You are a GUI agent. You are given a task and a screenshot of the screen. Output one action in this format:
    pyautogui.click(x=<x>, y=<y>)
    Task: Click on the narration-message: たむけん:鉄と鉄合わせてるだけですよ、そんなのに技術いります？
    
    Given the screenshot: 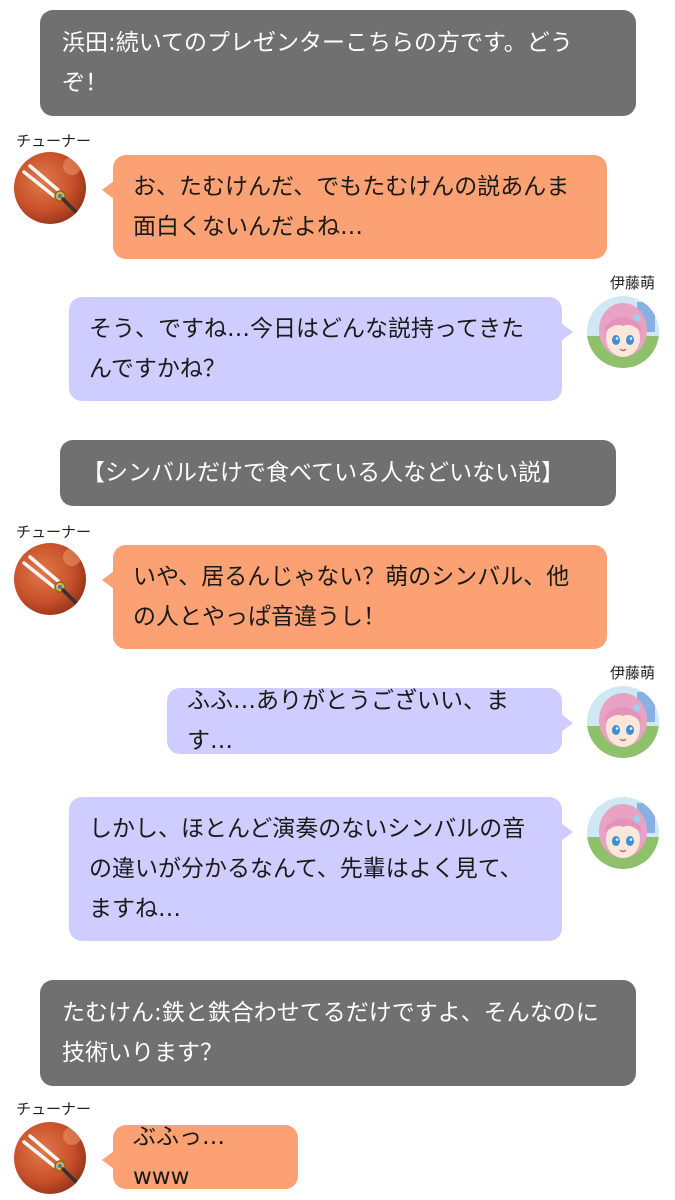 What is the action you would take?
    pyautogui.click(x=338, y=1033)
    